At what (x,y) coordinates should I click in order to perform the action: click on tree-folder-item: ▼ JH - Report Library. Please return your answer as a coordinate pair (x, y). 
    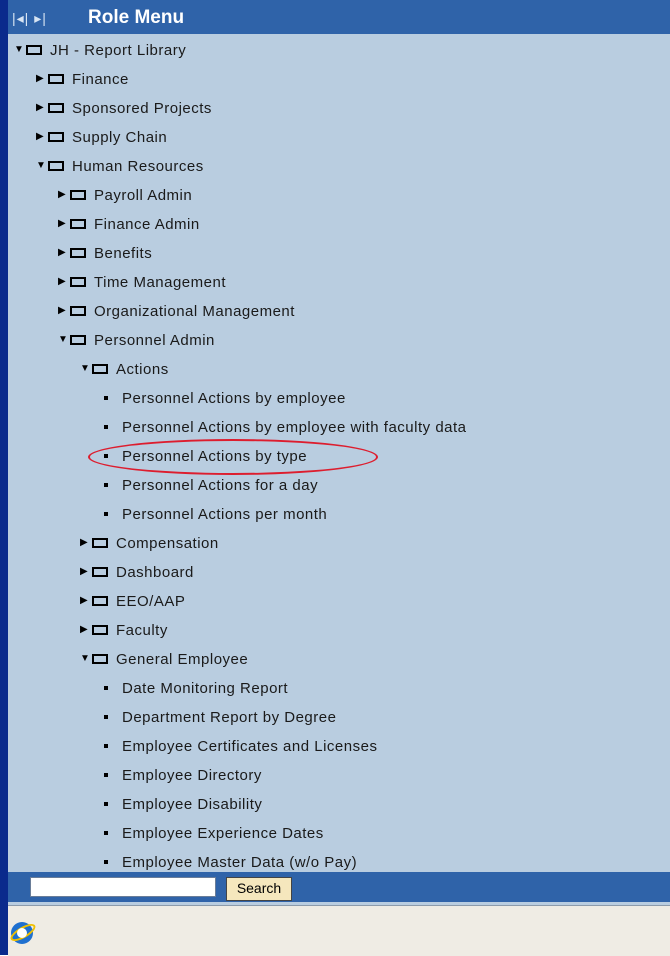
    Looking at the image, I should click on (100, 50).